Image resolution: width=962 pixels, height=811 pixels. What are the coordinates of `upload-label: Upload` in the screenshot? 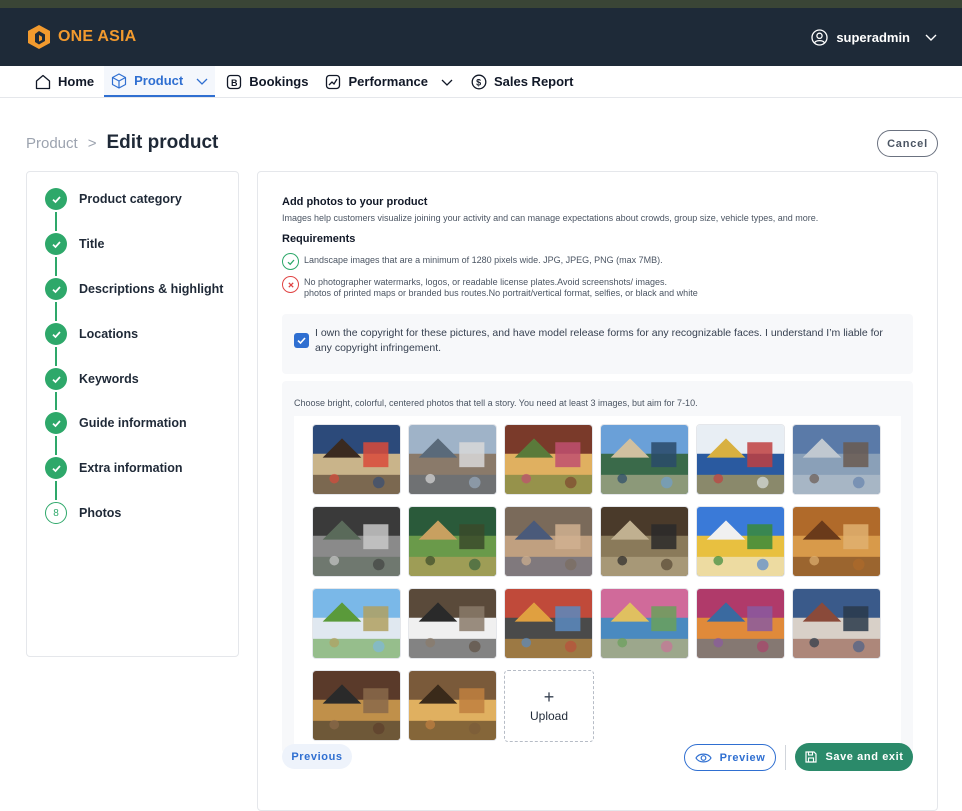 It's located at (549, 716).